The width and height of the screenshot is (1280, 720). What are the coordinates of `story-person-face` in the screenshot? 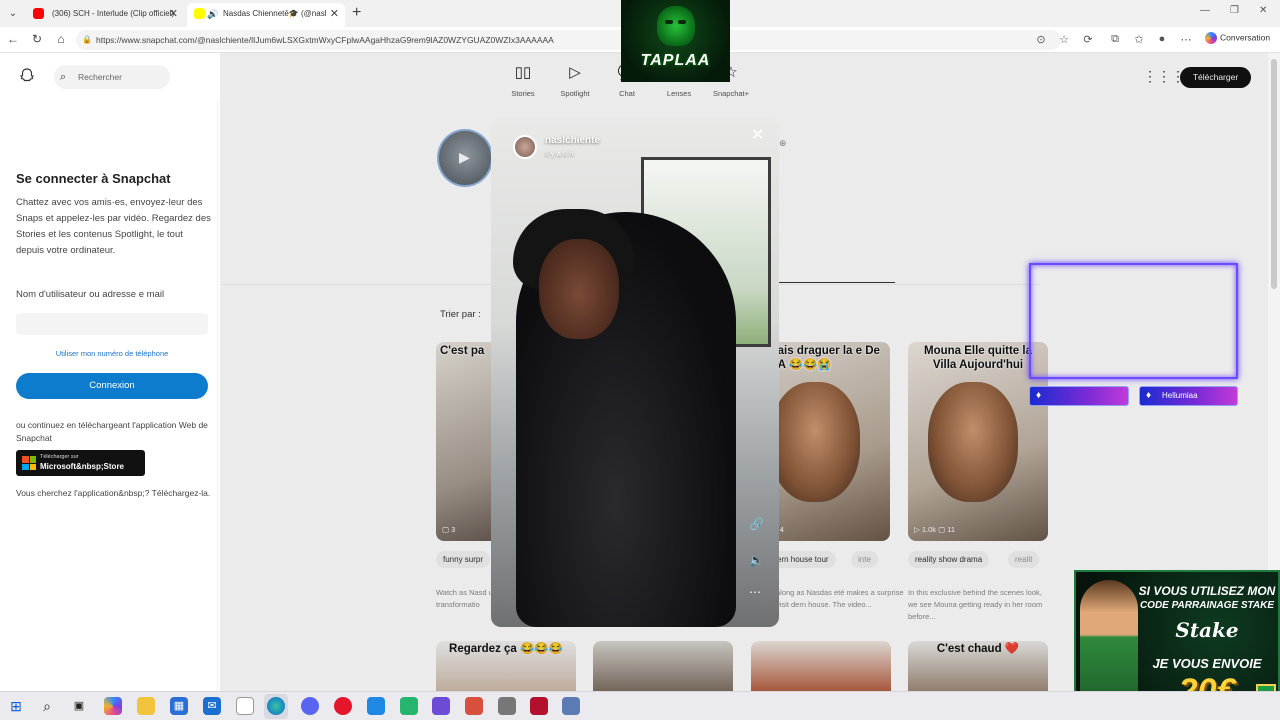 It's located at (579, 289).